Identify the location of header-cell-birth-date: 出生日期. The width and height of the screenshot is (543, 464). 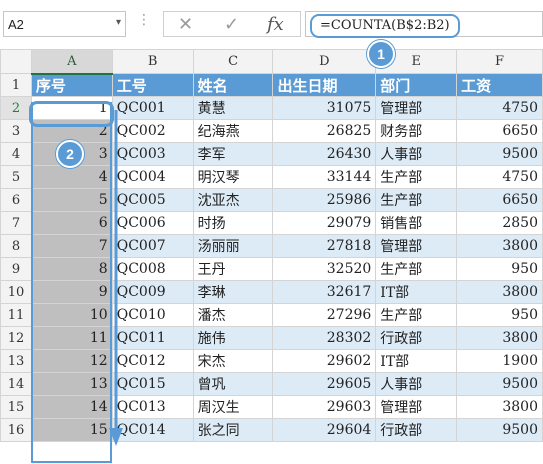
(324, 85).